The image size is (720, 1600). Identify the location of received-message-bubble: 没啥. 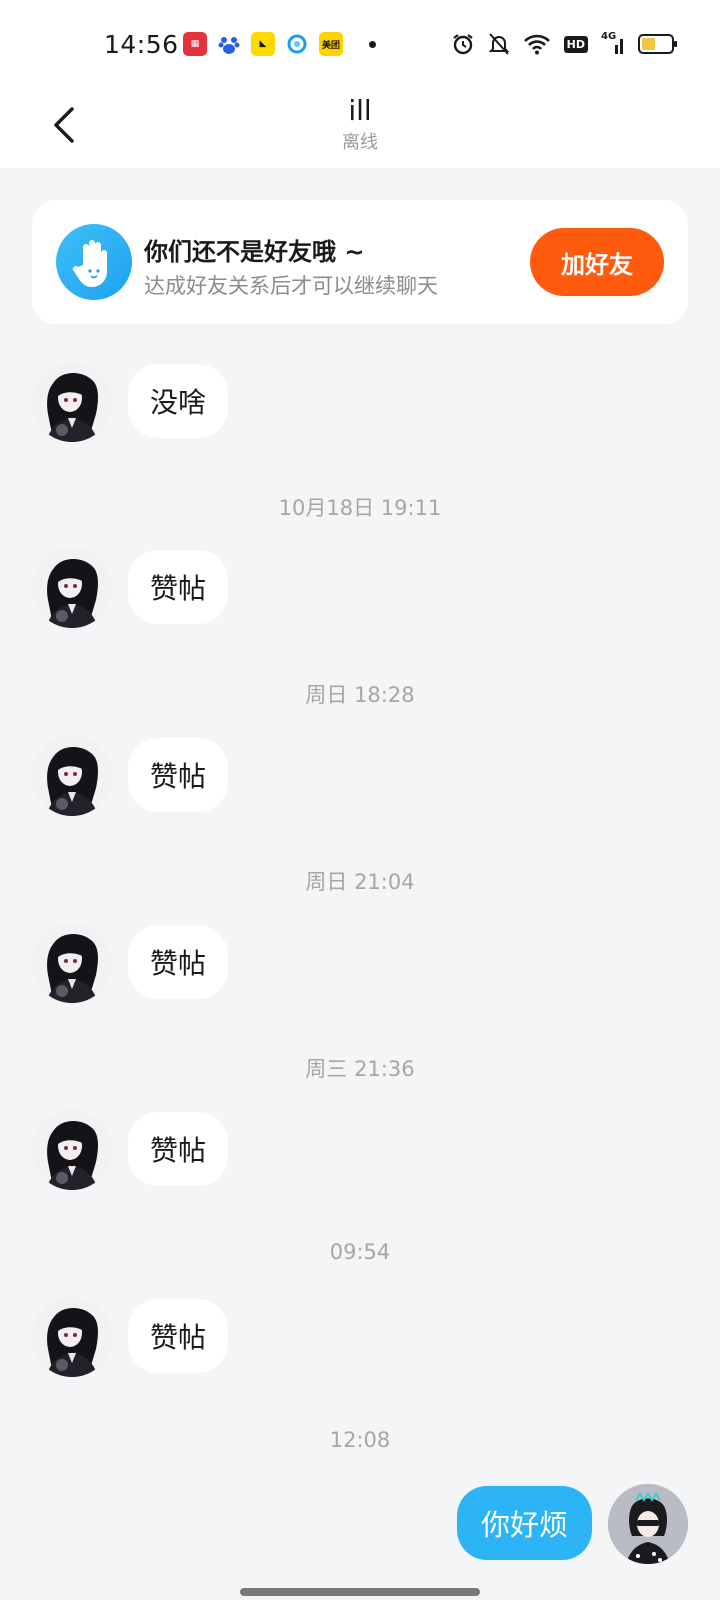
(178, 401).